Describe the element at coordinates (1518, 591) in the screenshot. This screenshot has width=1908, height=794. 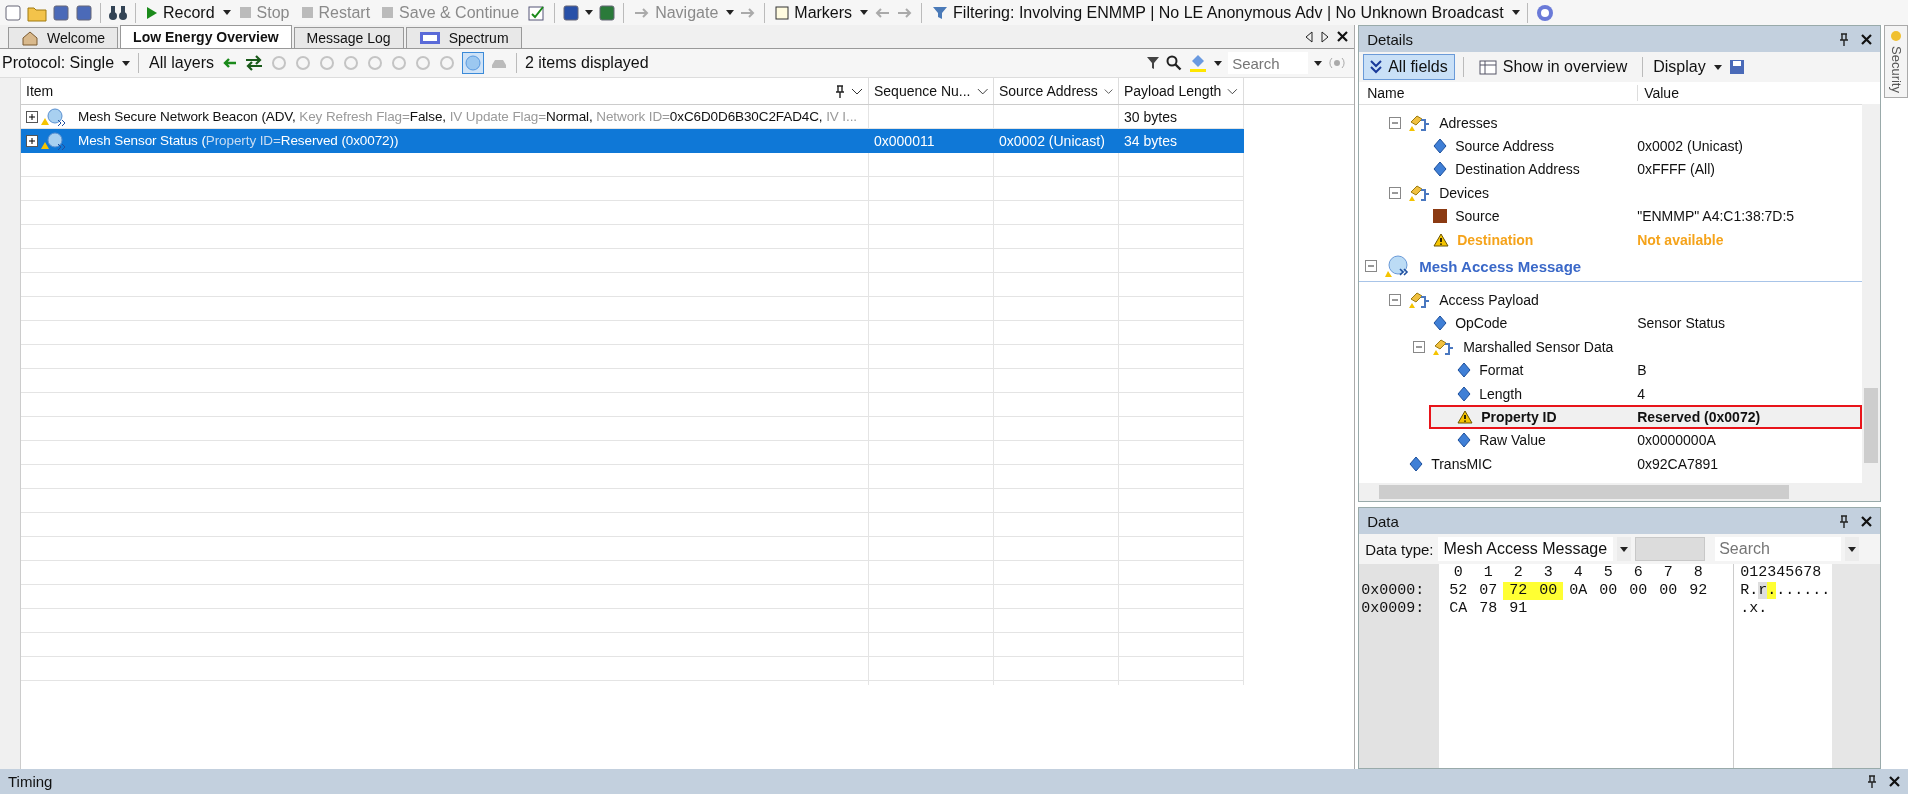
I see `hex-byte: 72` at that location.